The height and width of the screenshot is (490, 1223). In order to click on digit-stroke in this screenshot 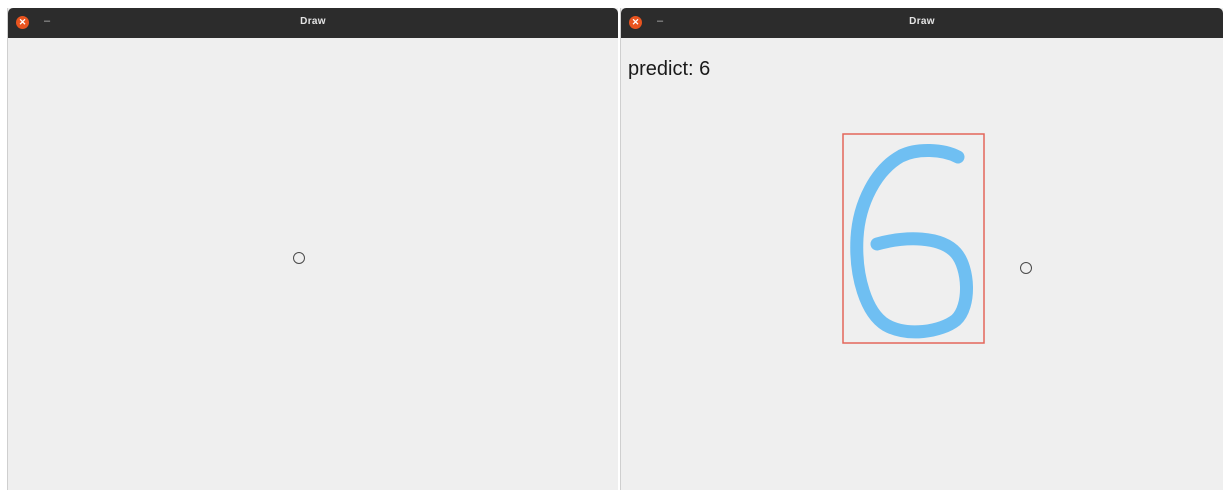, I will do `click(911, 241)`.